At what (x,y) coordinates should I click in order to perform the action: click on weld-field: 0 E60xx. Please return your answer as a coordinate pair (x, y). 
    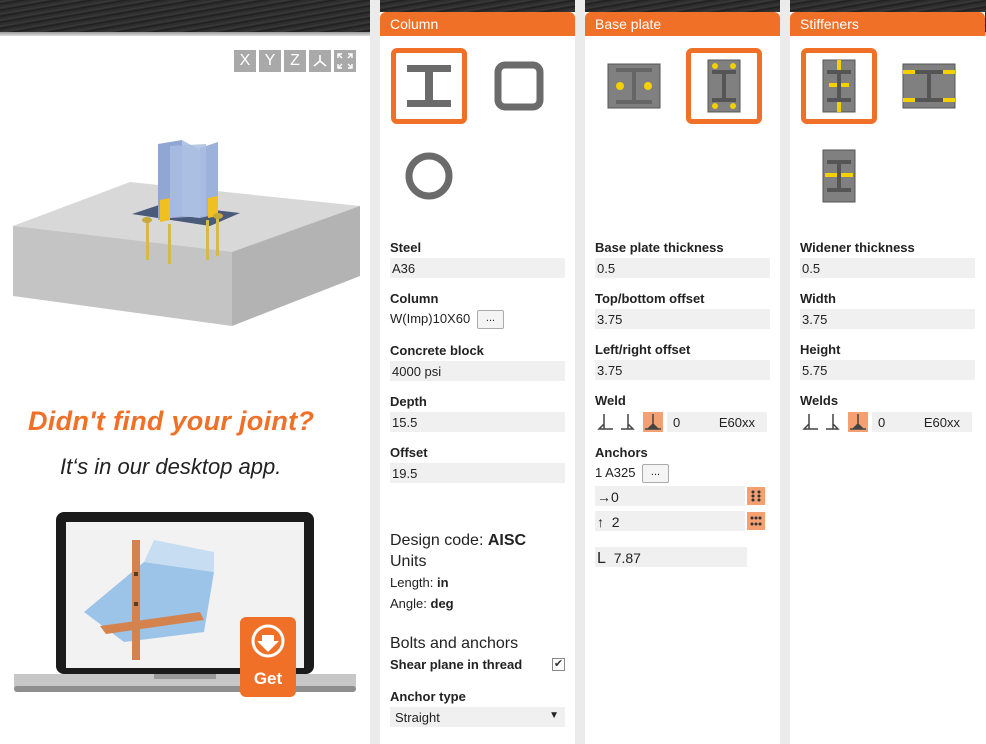
    Looking at the image, I should click on (717, 422).